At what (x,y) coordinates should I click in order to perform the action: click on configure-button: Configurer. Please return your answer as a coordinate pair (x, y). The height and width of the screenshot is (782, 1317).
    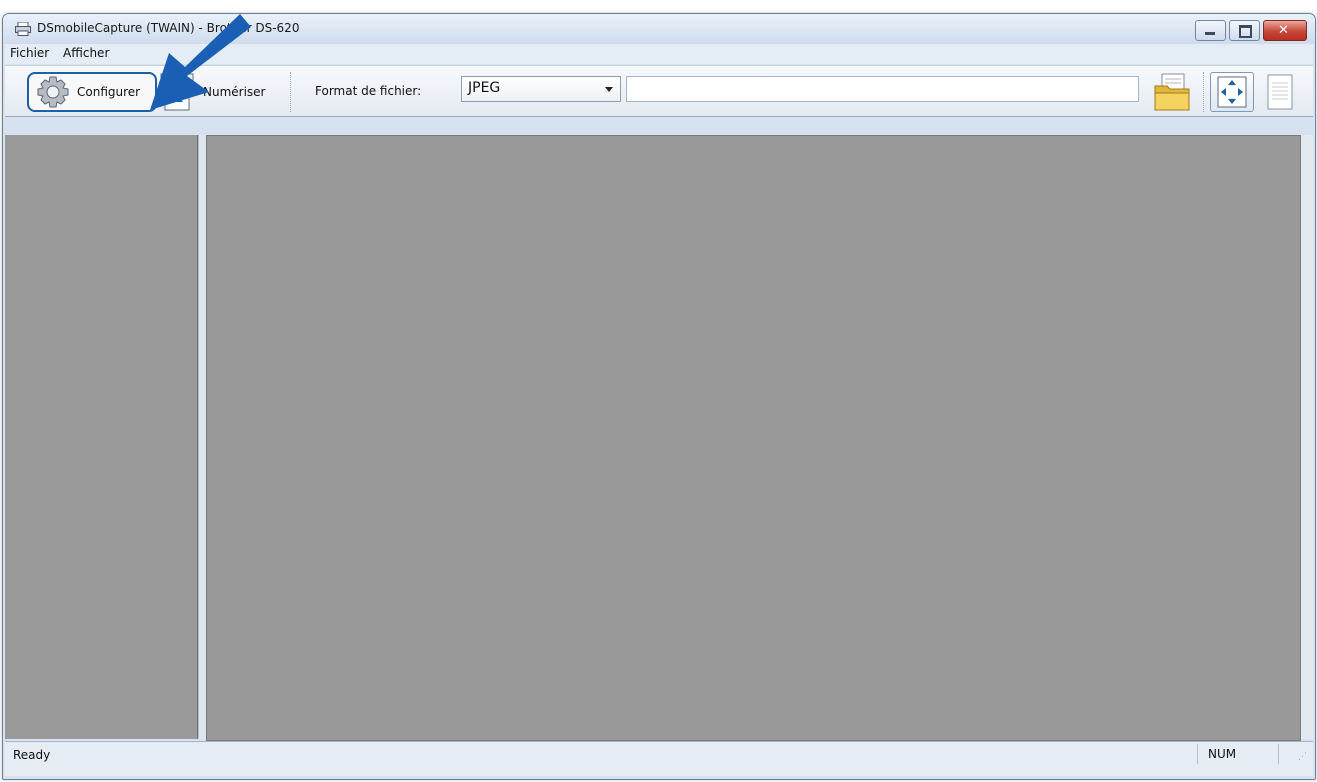
    Looking at the image, I should click on (92, 92).